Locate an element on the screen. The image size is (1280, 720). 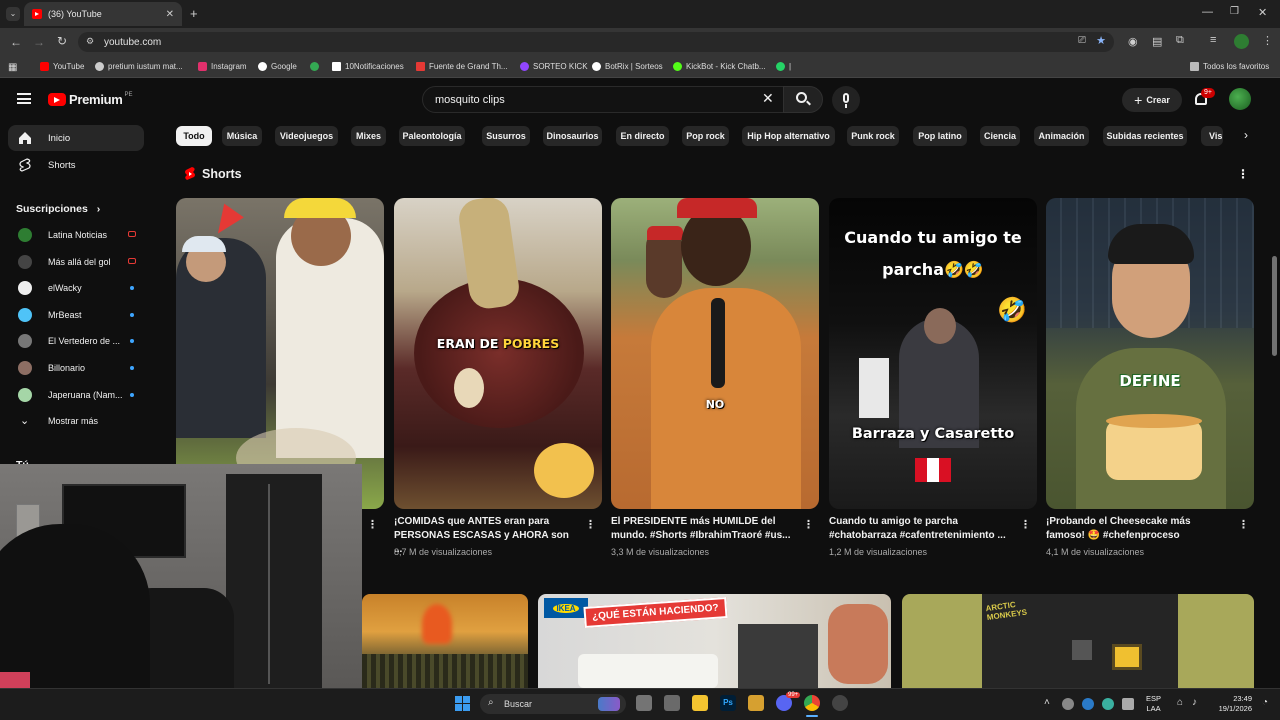
window-close-icon: ✕ is located at coordinates (1262, 12).